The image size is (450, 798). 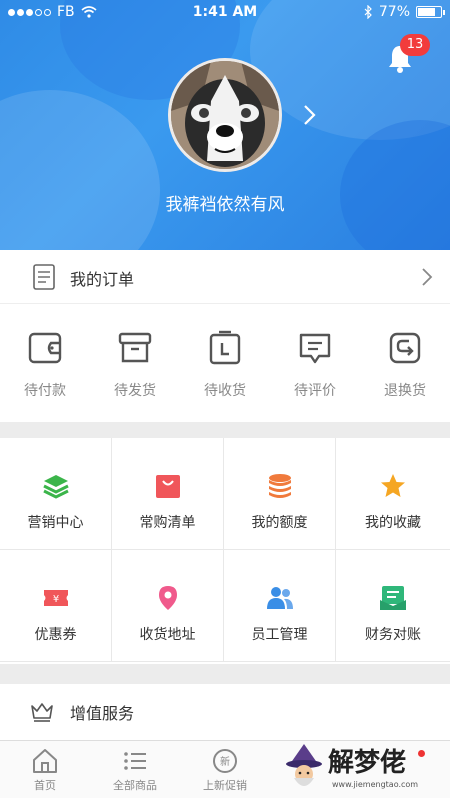 What do you see at coordinates (45, 365) in the screenshot?
I see `order-pending-payment: 待付款` at bounding box center [45, 365].